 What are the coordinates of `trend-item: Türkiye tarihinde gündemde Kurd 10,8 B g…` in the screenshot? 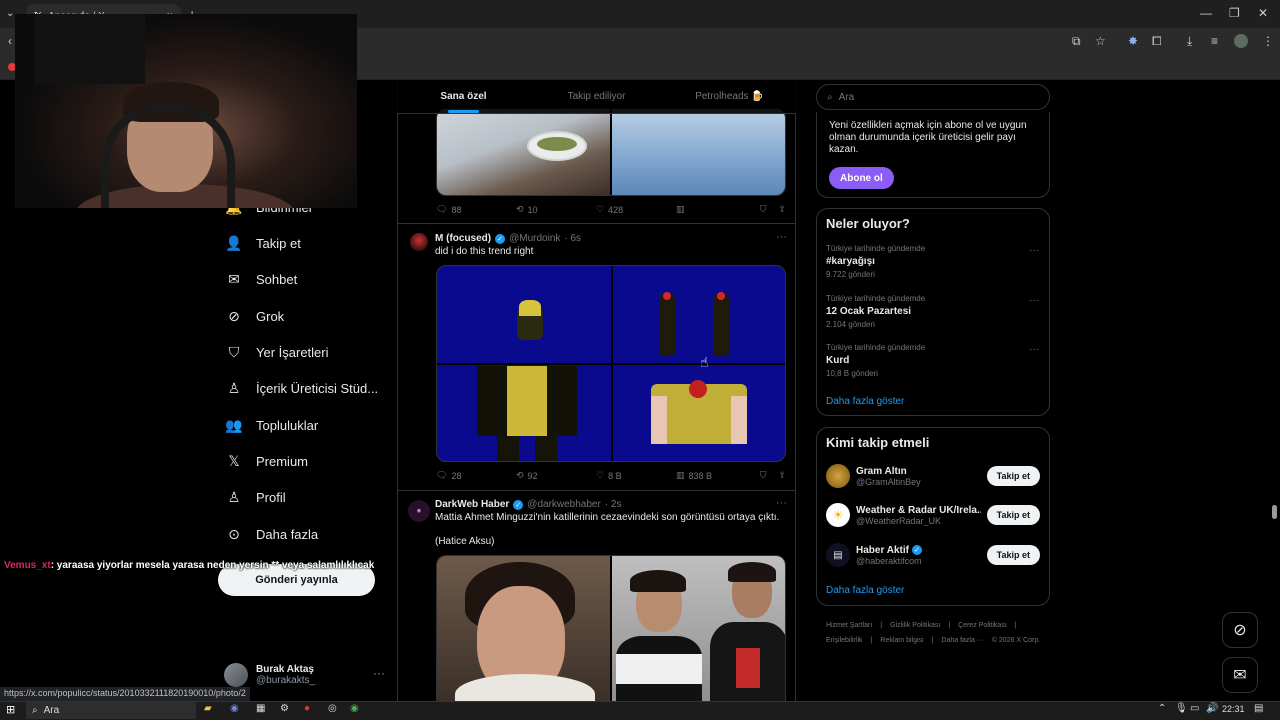 It's located at (875, 360).